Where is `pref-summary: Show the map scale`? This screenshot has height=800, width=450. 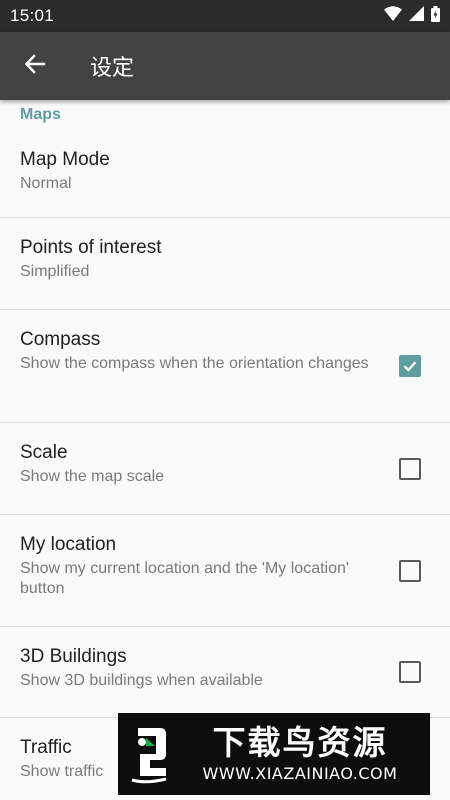
pref-summary: Show the map scale is located at coordinates (92, 476).